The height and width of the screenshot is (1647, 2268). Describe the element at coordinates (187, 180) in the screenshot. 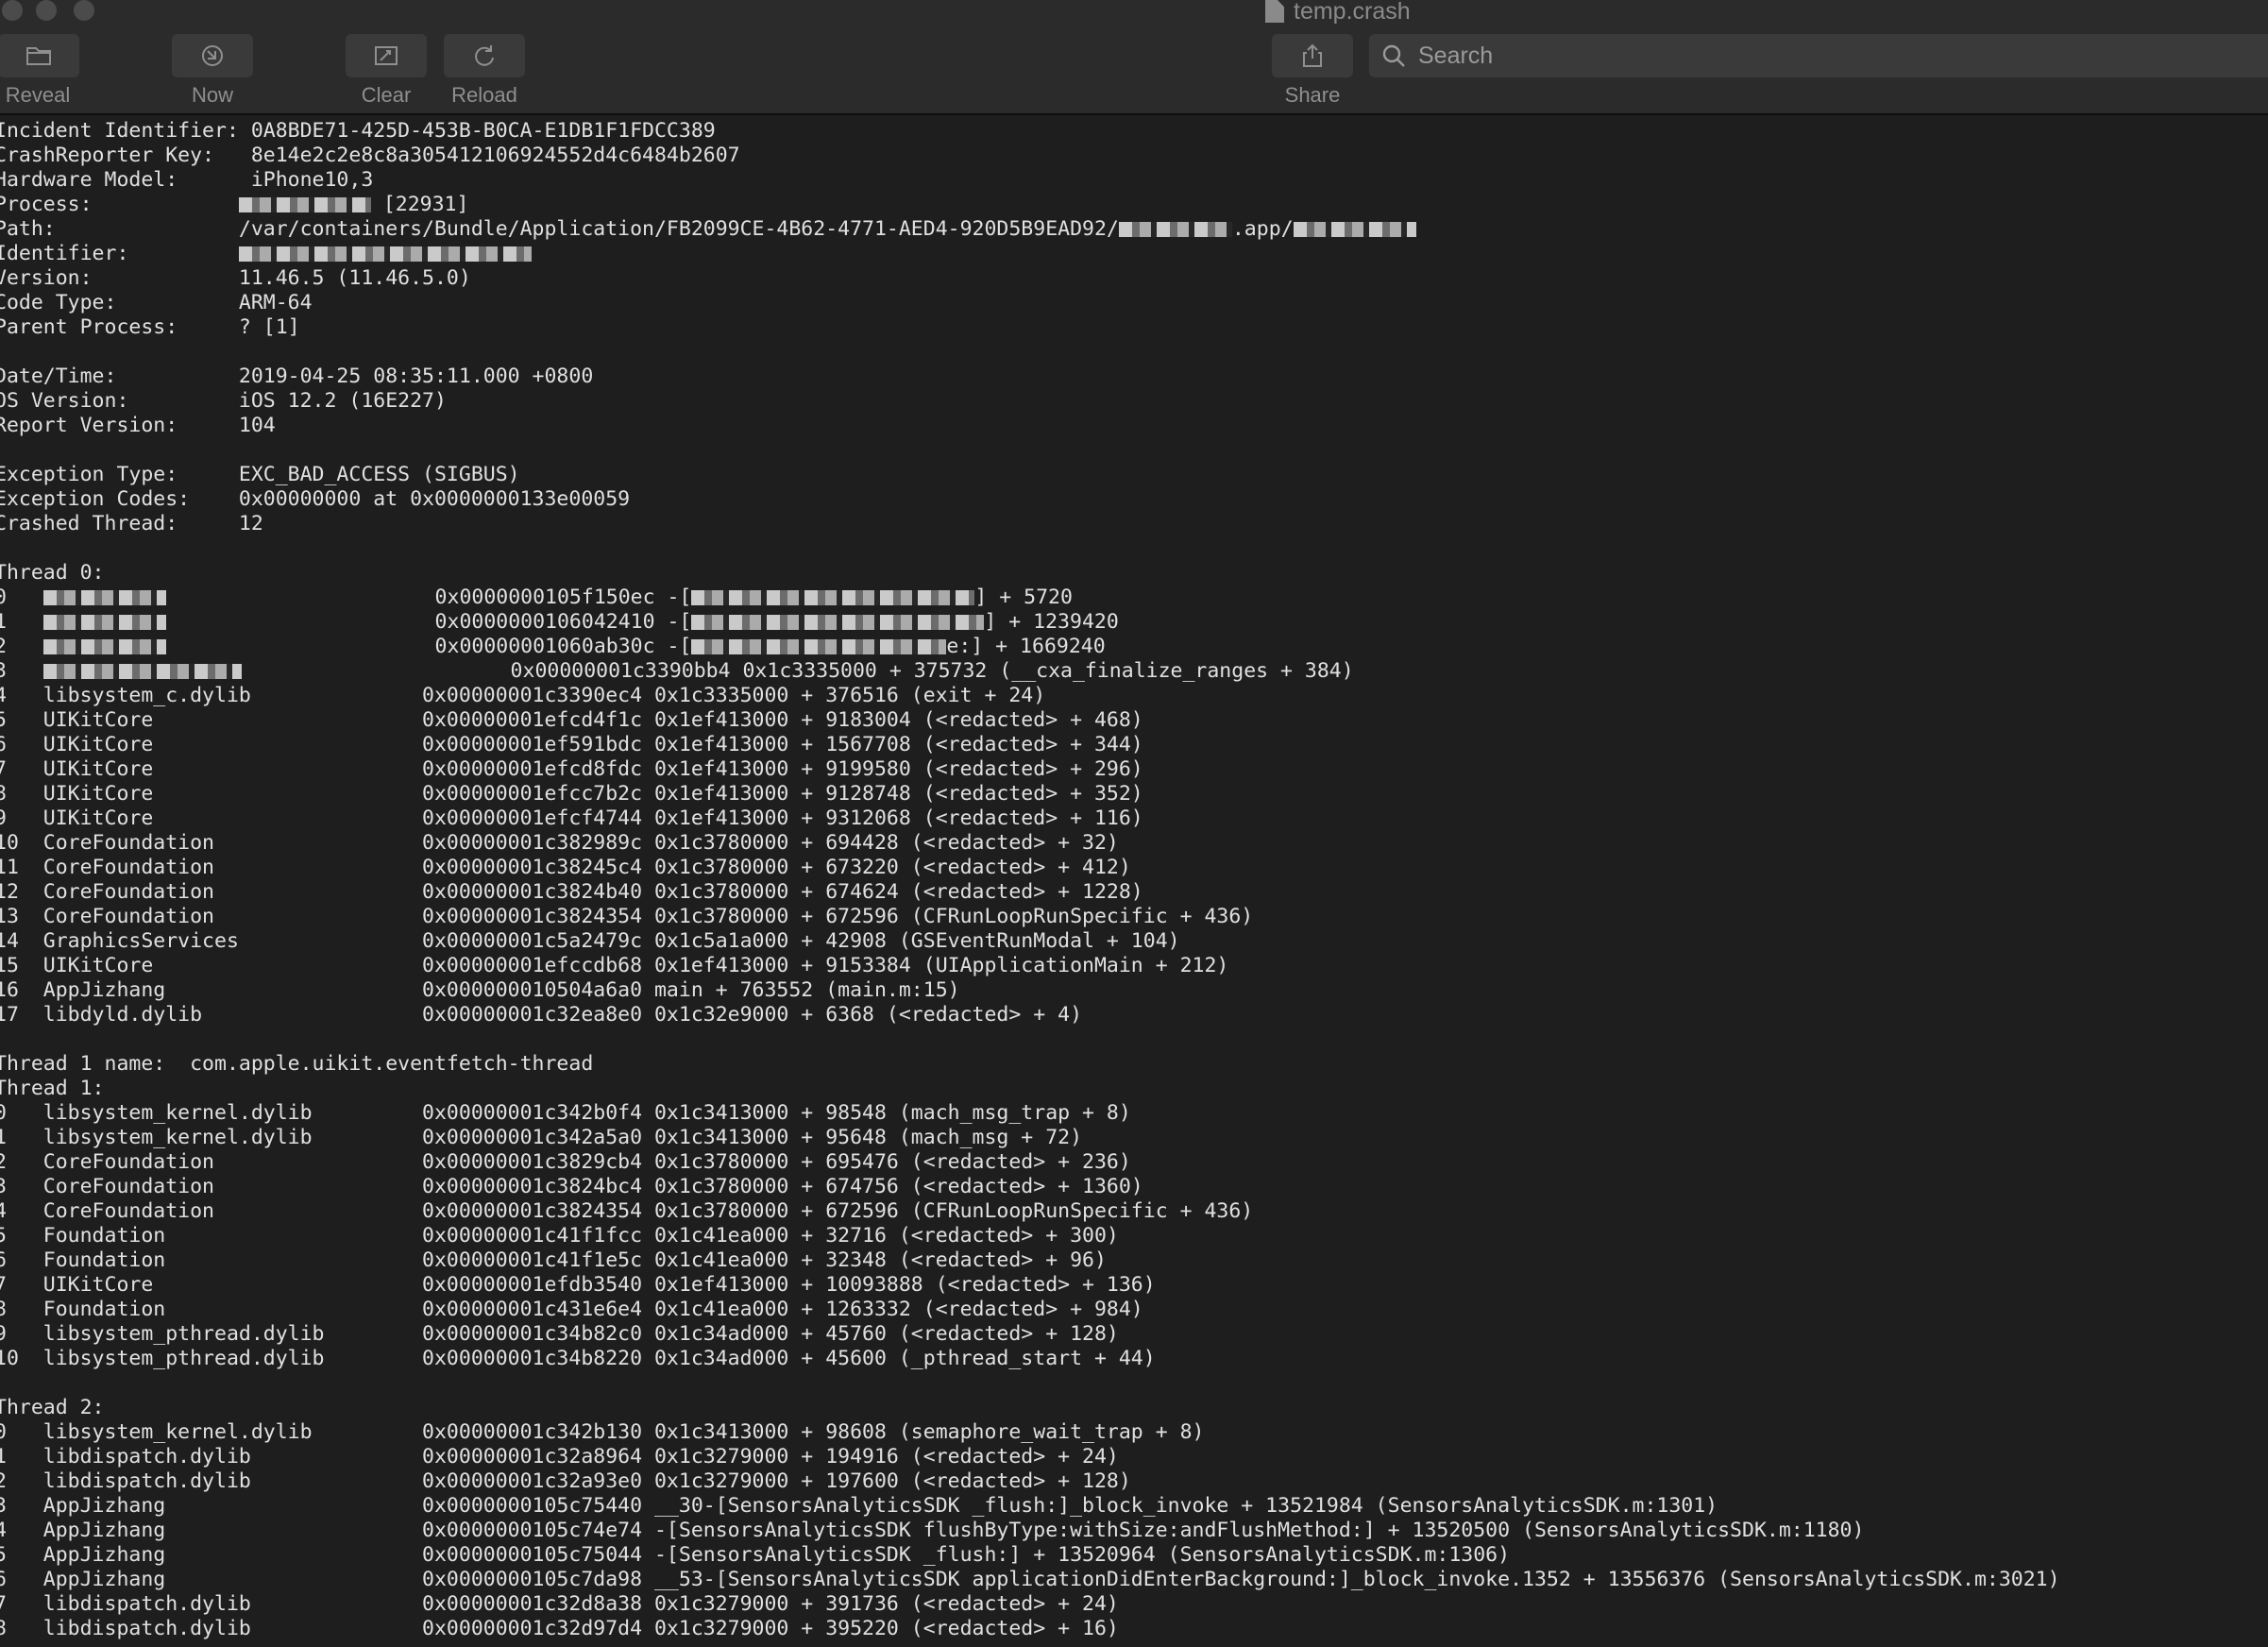

I see `log-line: Hardware Model: iPhone10,3` at that location.